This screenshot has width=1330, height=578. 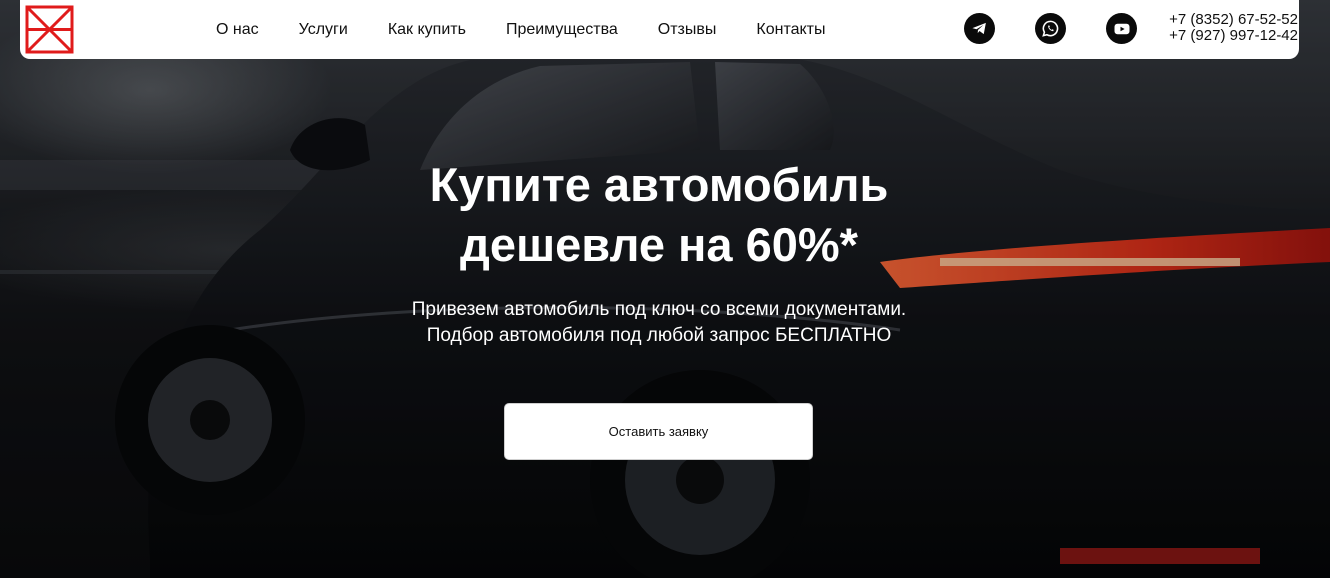 I want to click on nav-link-about: О нас, so click(x=237, y=29).